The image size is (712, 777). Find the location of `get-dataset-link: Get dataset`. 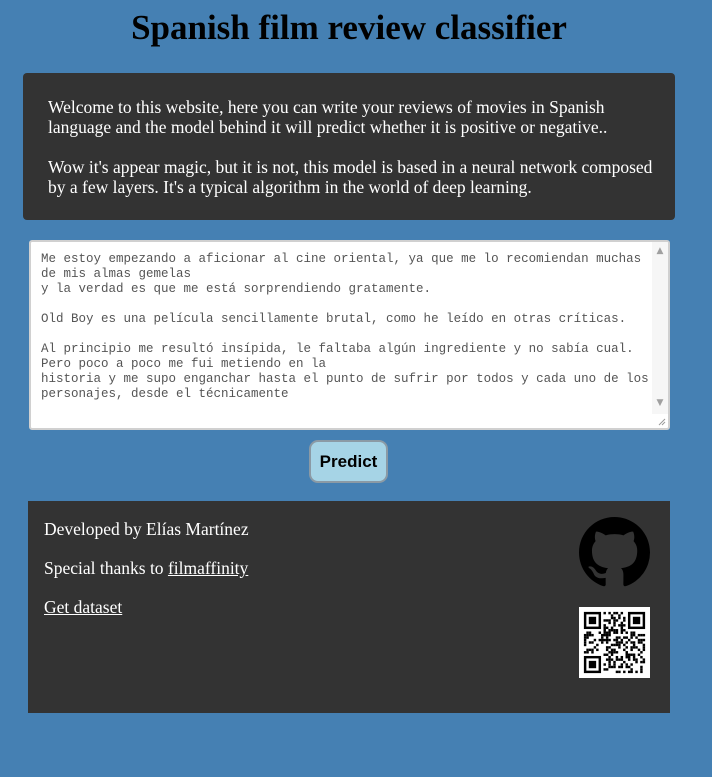

get-dataset-link: Get dataset is located at coordinates (83, 607).